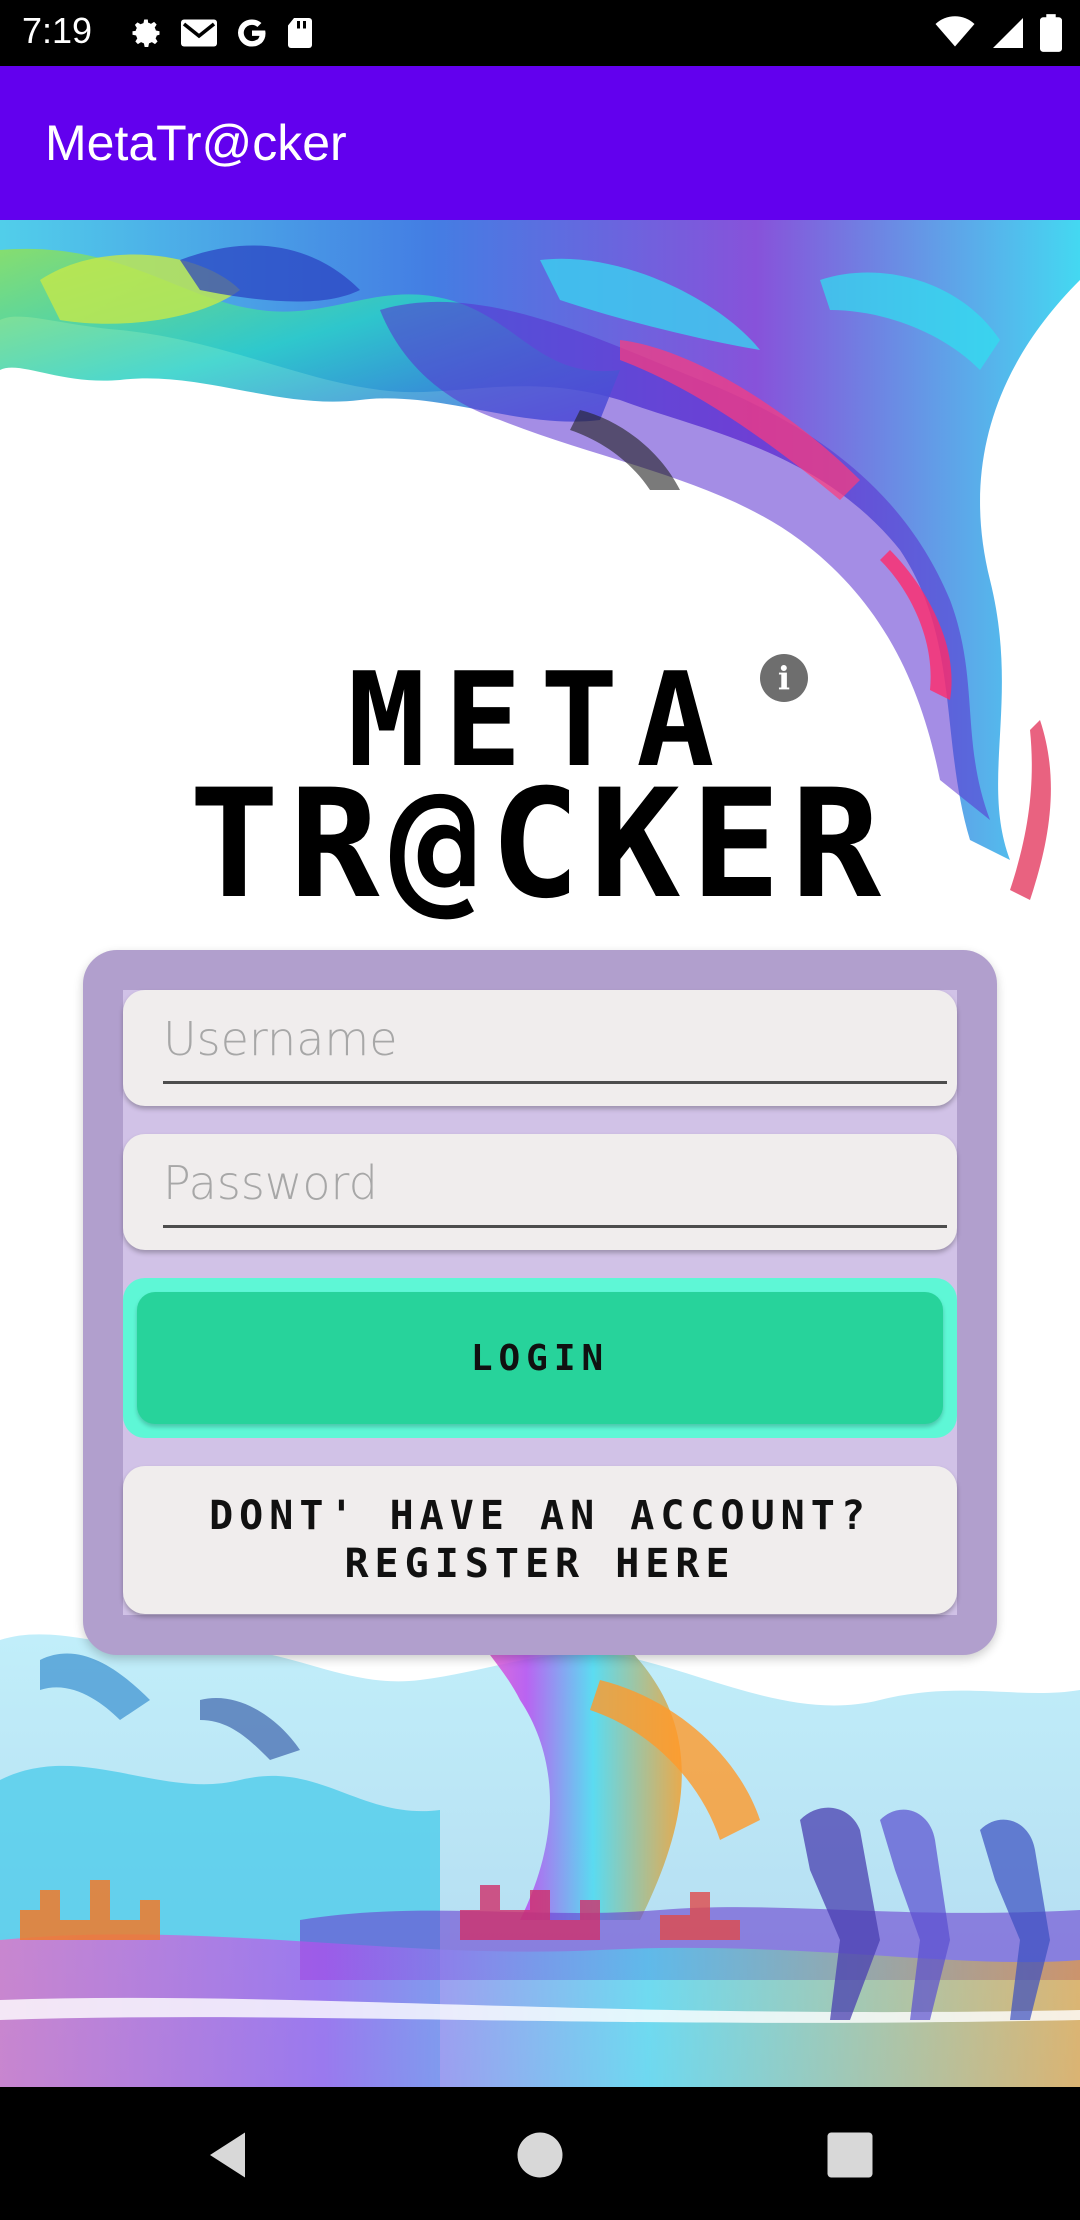 The image size is (1080, 2220). I want to click on system-status-icons, so click(998, 33).